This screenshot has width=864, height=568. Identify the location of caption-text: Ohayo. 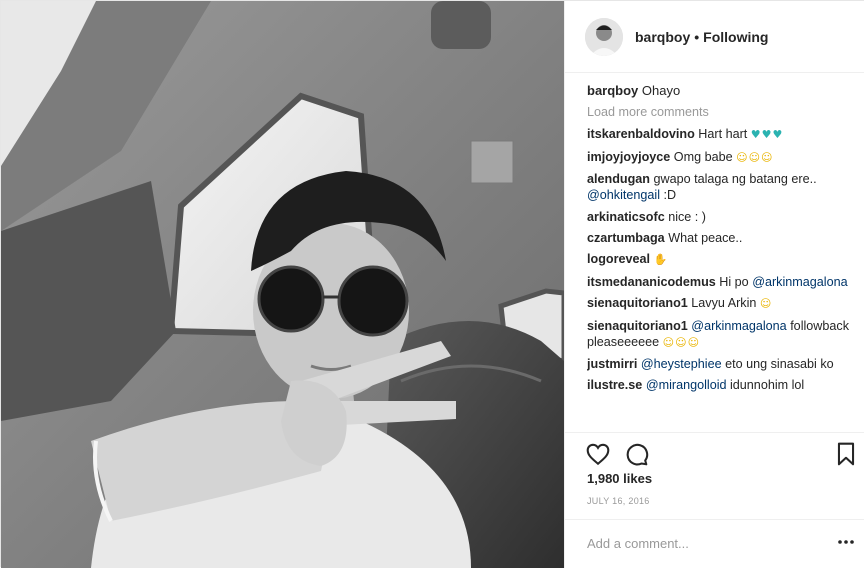
(661, 90).